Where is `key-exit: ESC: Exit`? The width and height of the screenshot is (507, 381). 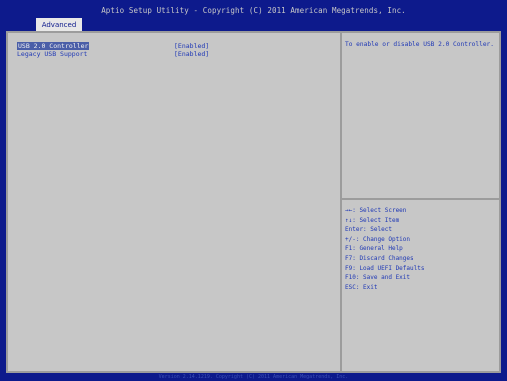
key-exit: ESC: Exit is located at coordinates (361, 287).